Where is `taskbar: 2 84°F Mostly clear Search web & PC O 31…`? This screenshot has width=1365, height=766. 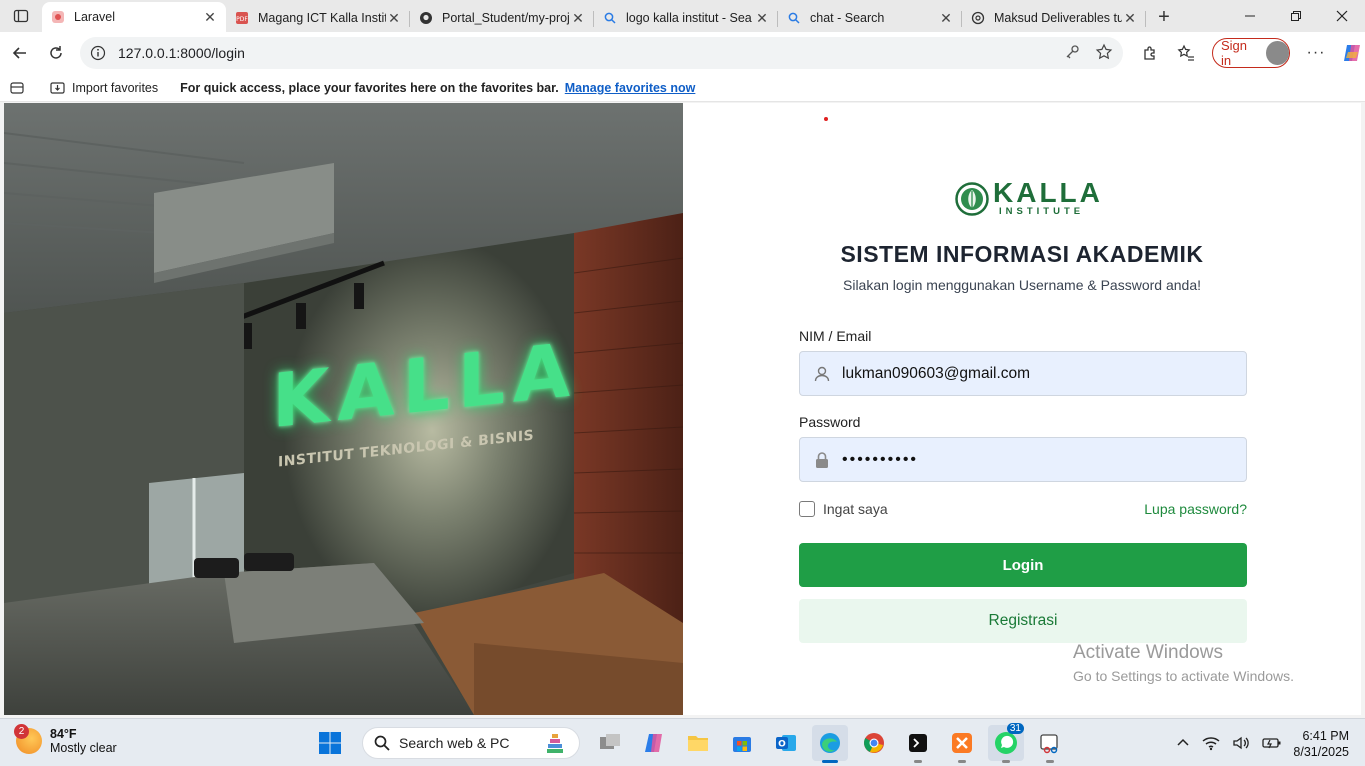 taskbar: 2 84°F Mostly clear Search web & PC O 31… is located at coordinates (682, 742).